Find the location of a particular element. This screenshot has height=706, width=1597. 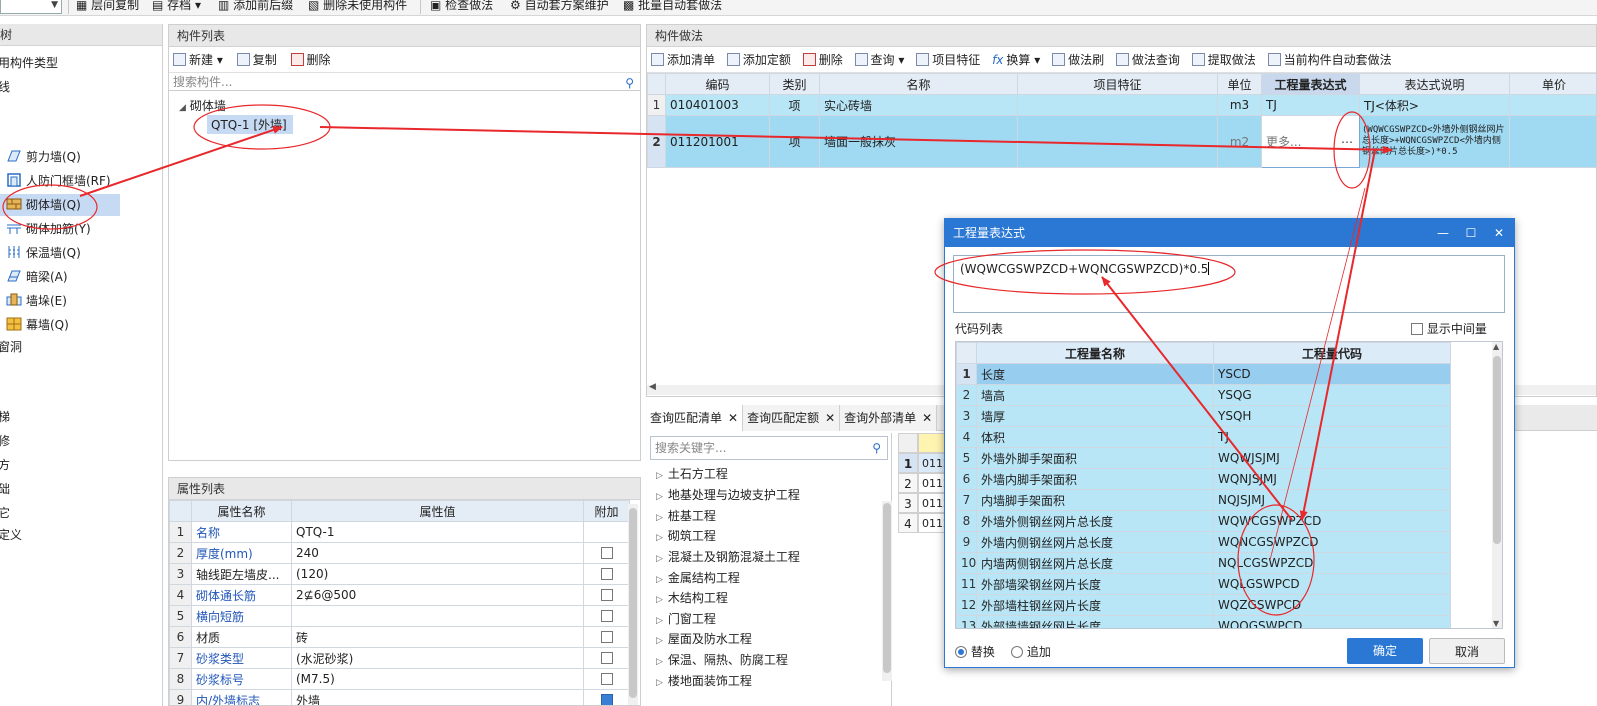

tree-item-other: 它 is located at coordinates (5, 513).